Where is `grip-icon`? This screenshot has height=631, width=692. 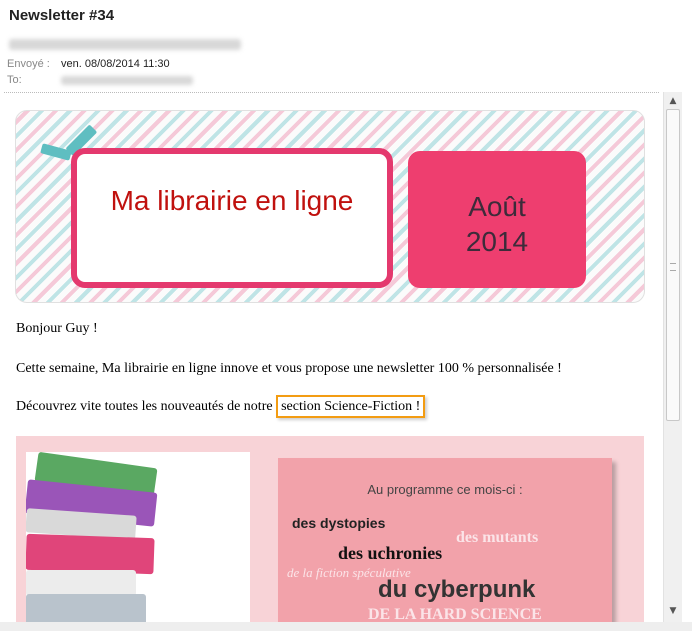 grip-icon is located at coordinates (673, 267).